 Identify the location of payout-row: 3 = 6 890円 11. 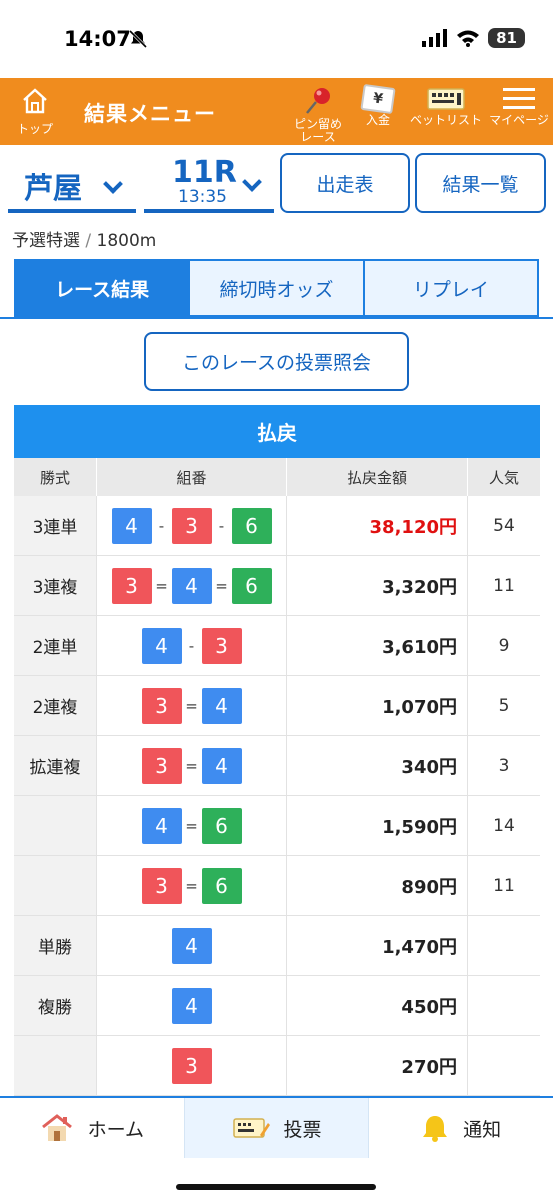
(277, 886).